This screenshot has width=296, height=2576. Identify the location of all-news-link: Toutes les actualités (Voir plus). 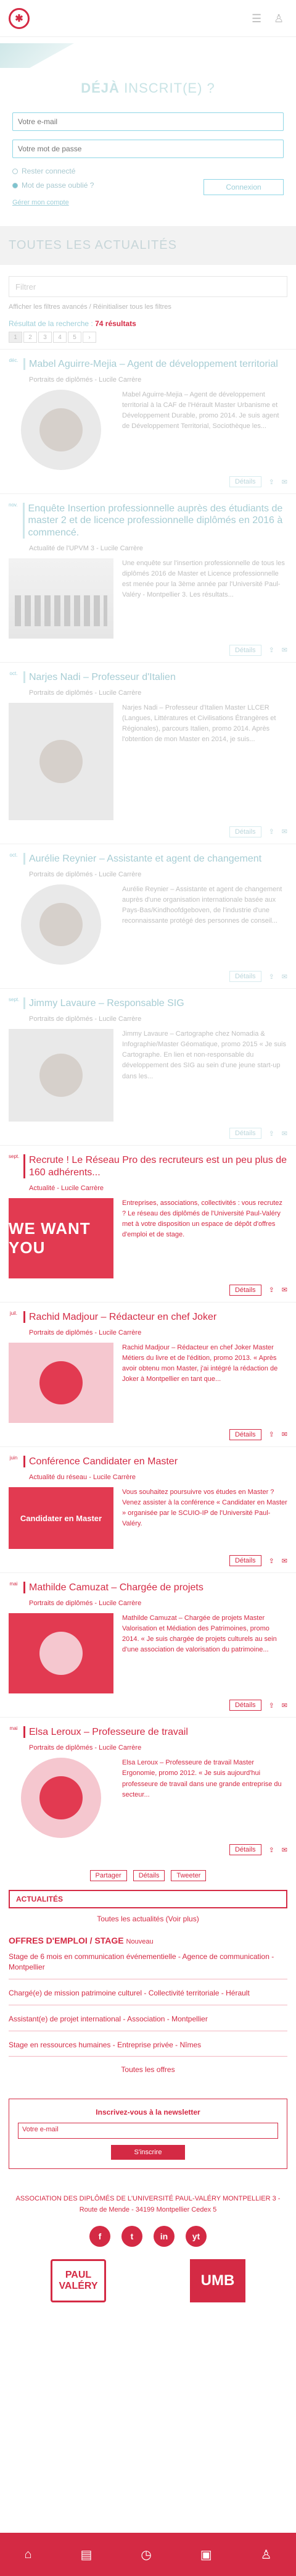
(148, 1919).